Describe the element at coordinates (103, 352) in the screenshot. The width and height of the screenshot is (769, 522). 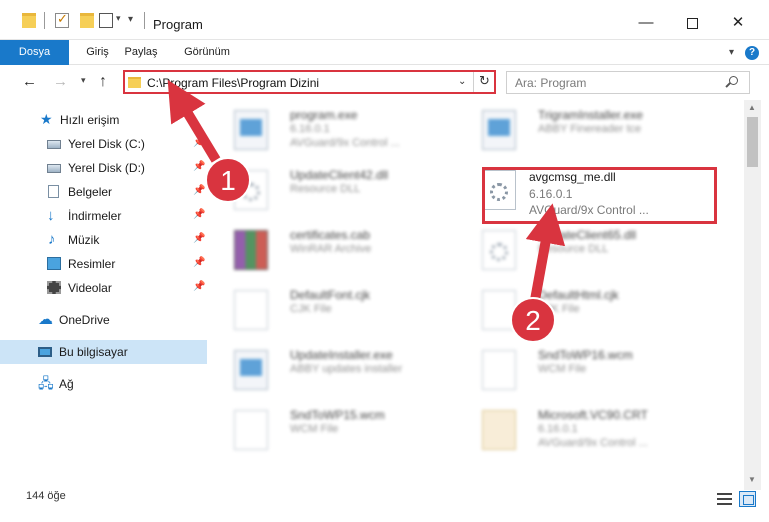
I see `sidebar-item-this-pc: Bu bilgisayar` at that location.